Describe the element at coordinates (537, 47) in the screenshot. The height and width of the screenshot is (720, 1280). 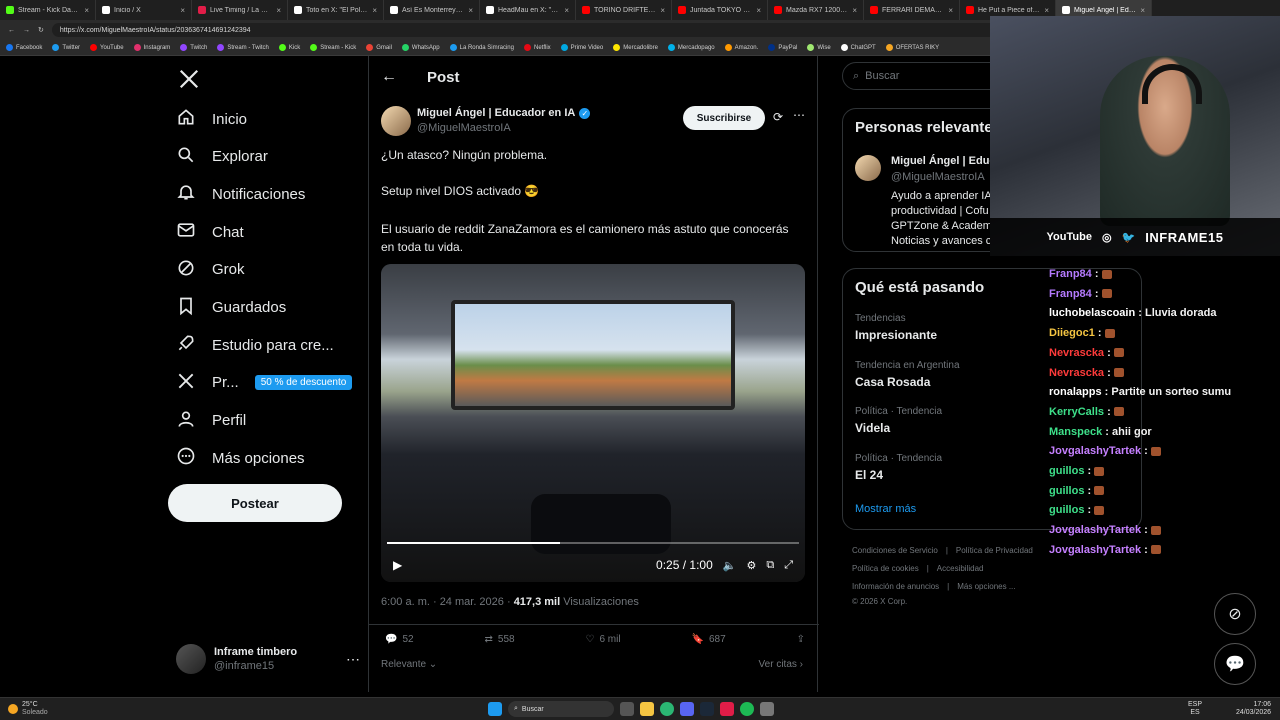
I see `bookmark-item: Netflix` at that location.